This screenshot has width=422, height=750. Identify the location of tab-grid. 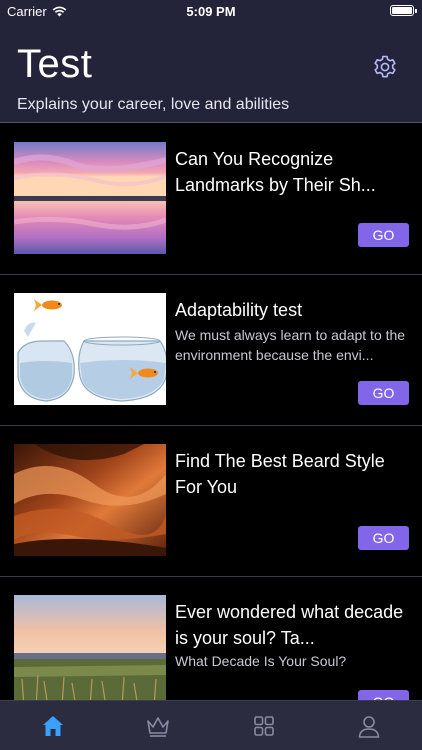
(263, 725).